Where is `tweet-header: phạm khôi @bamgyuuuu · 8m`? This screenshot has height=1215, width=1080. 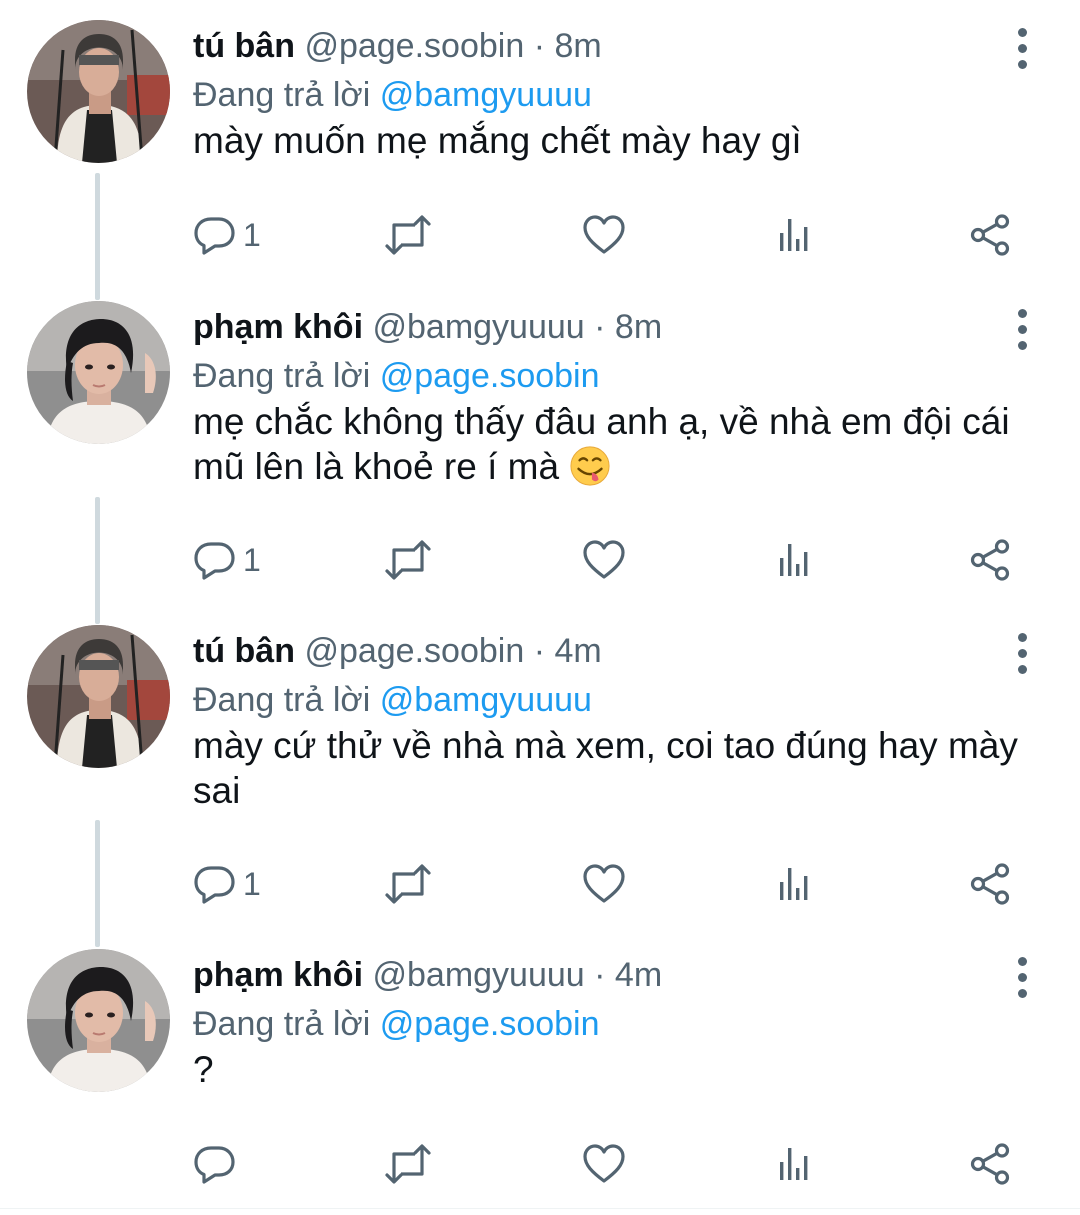
tweet-header: phạm khôi @bamgyuuuu · 8m is located at coordinates (427, 327).